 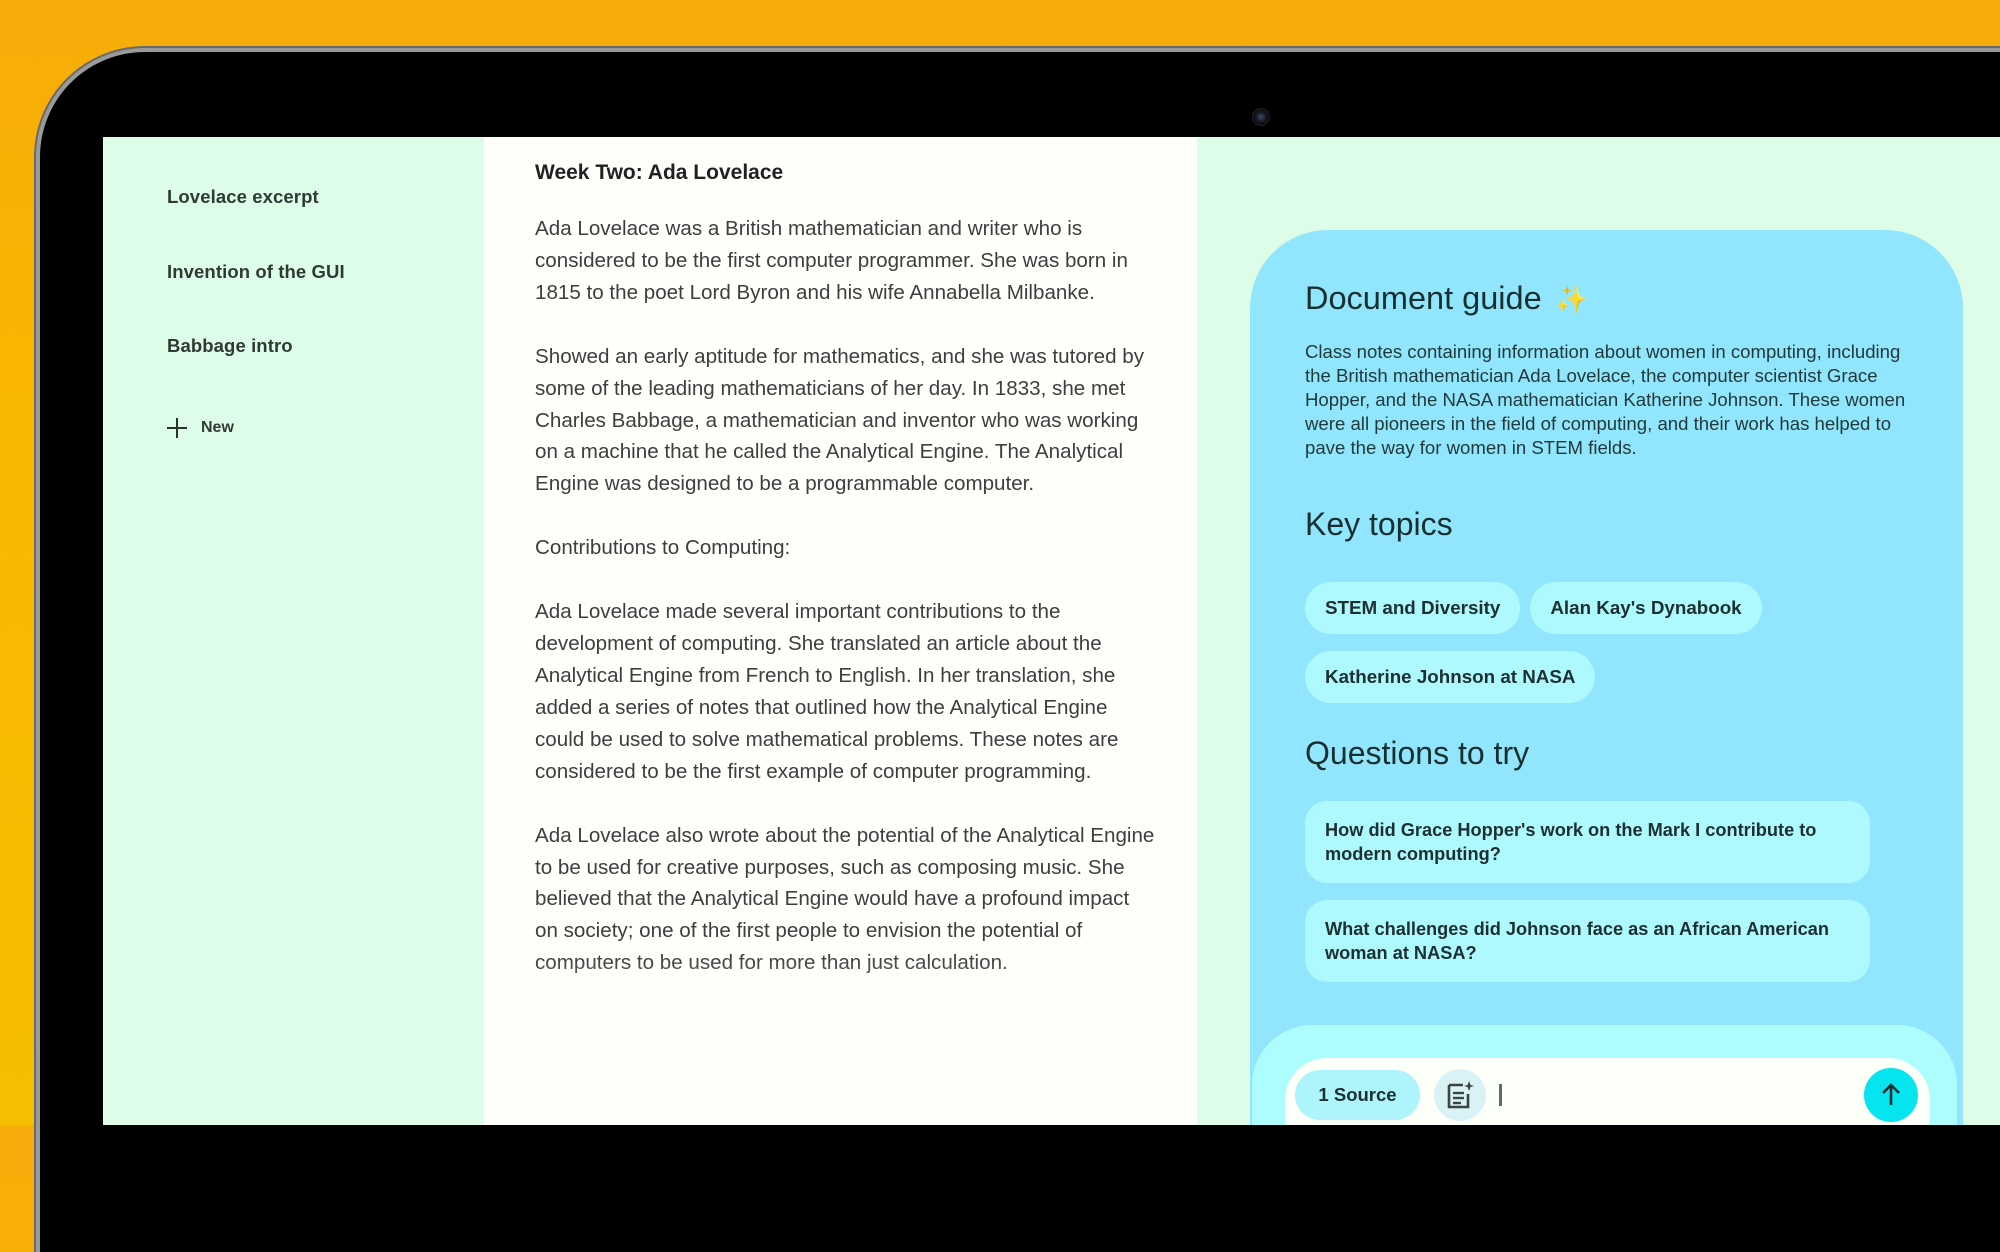 I want to click on key-topics-heading: Key topics, so click(x=1379, y=524).